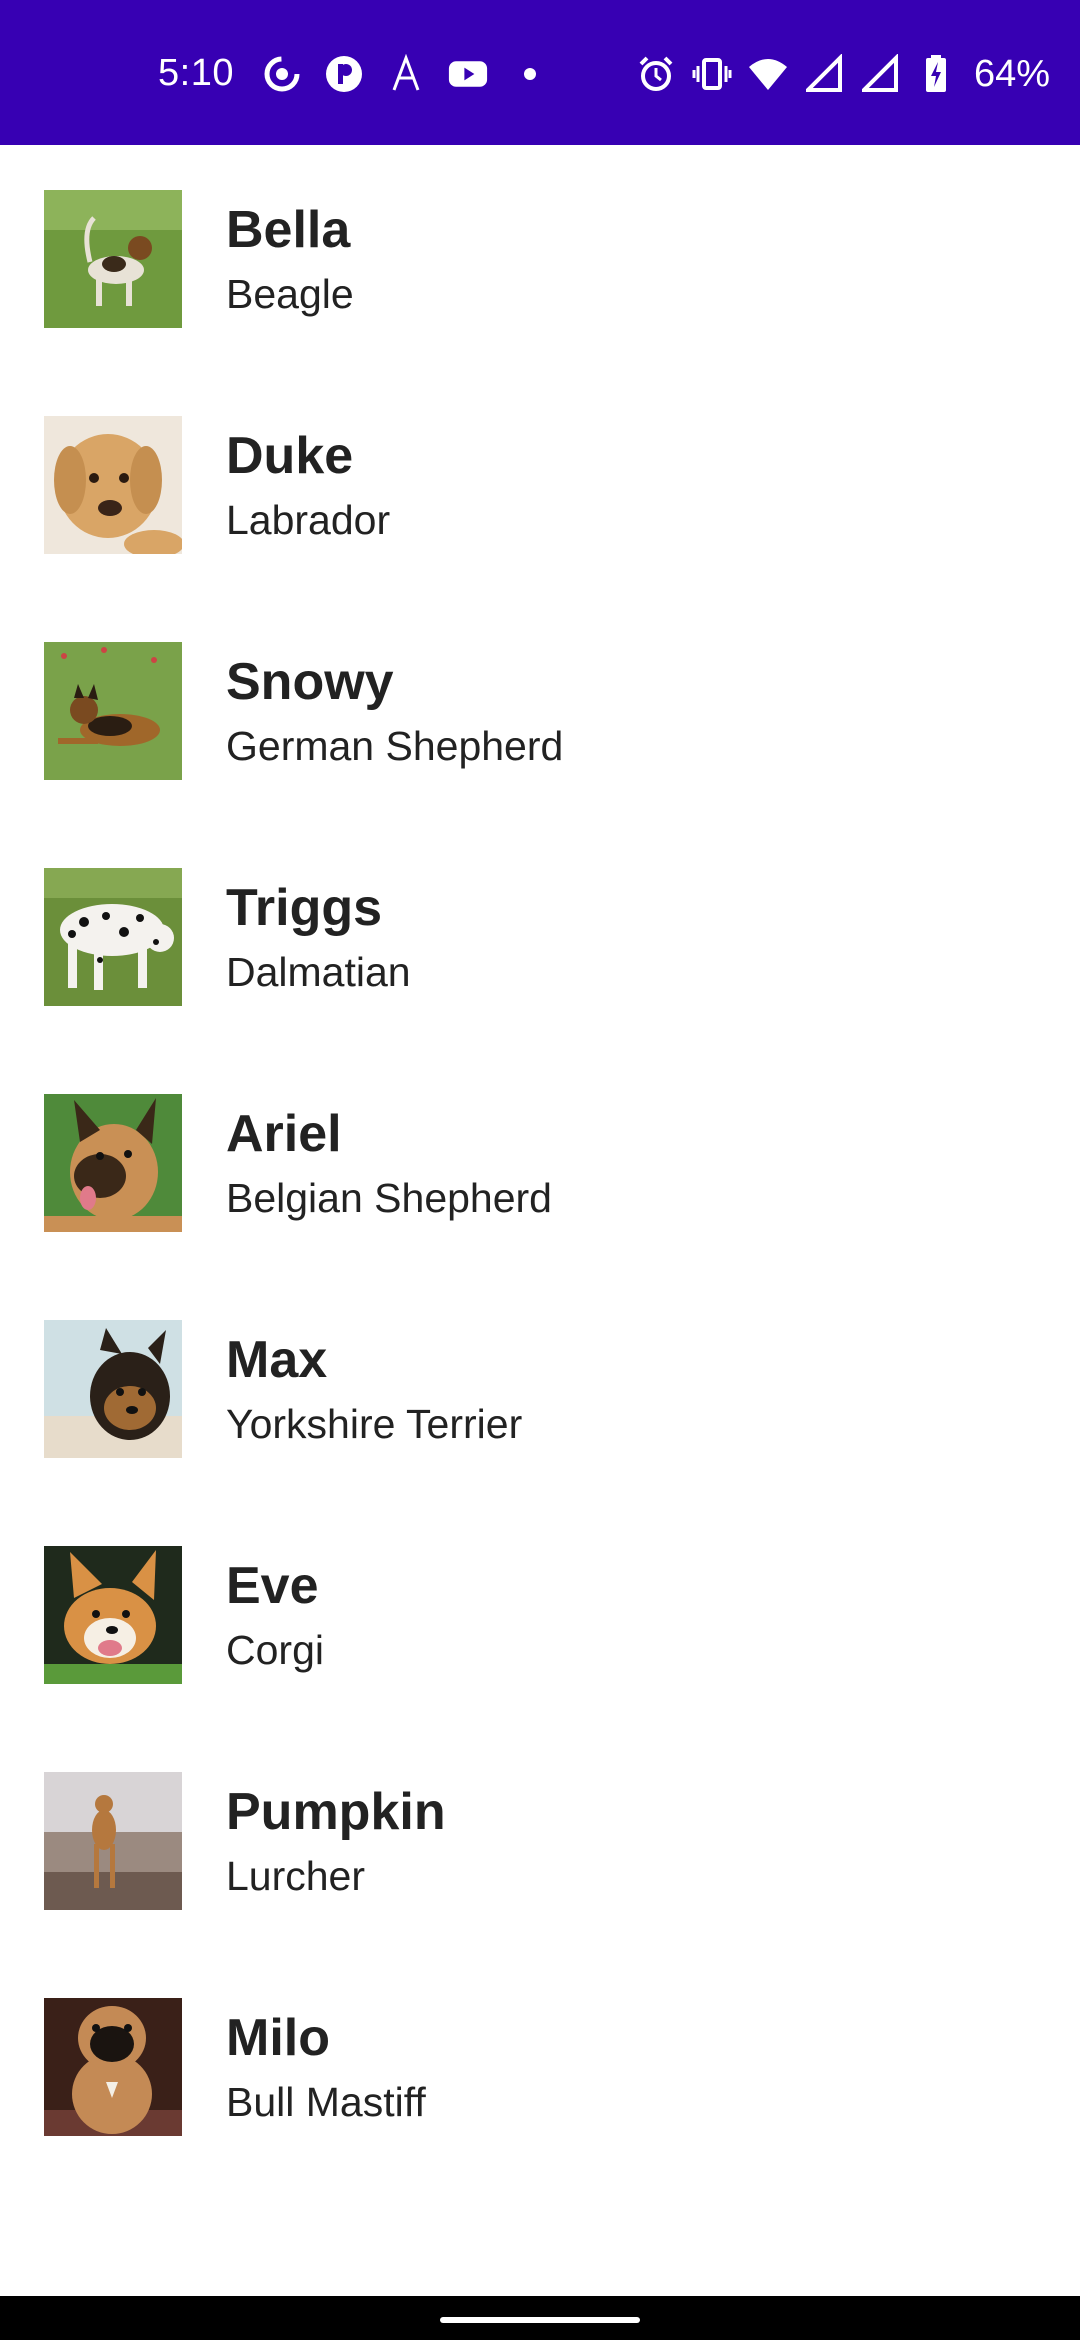  What do you see at coordinates (284, 1134) in the screenshot?
I see `dog-name: Ariel` at bounding box center [284, 1134].